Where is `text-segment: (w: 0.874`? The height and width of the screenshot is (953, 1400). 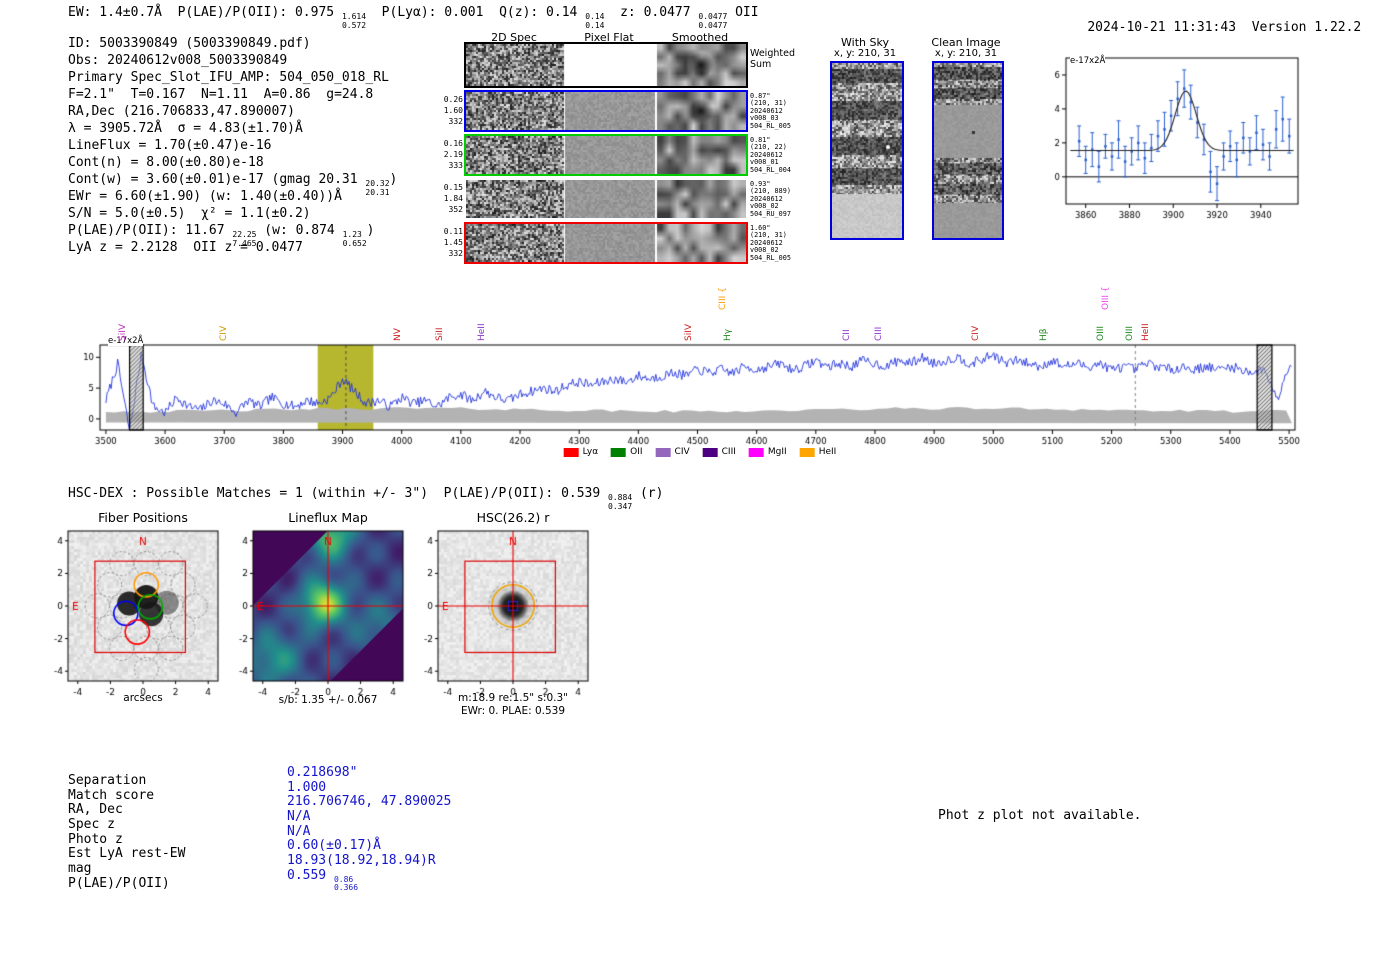 text-segment: (w: 0.874 is located at coordinates (299, 230).